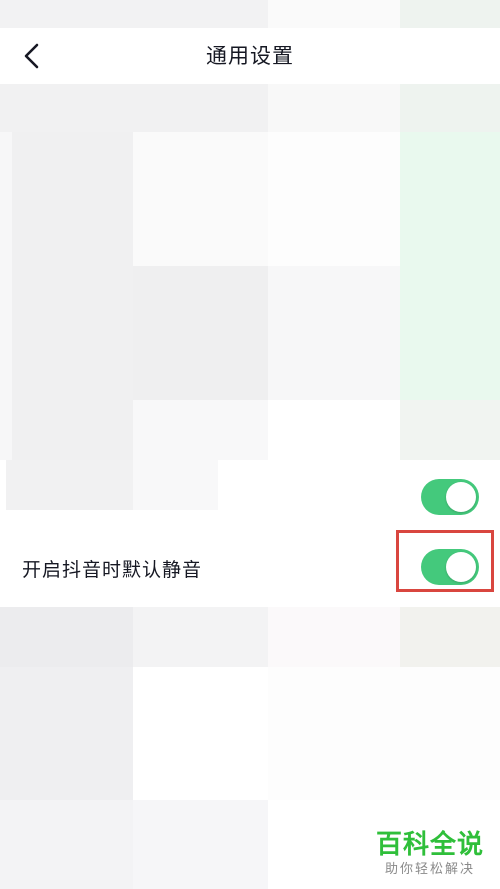  What do you see at coordinates (112, 570) in the screenshot?
I see `default-mute-label: 开启抖音时默认静音` at bounding box center [112, 570].